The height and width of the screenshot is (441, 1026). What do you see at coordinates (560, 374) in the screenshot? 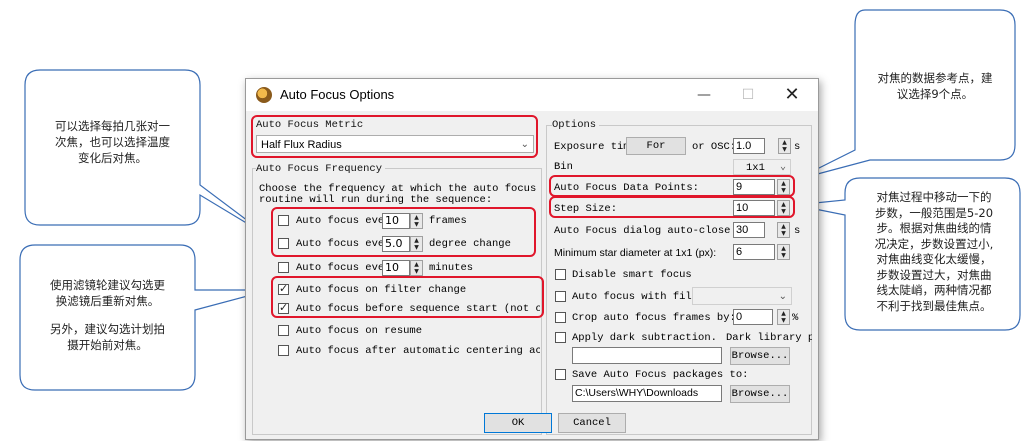
I see `save-packages-checkbox` at bounding box center [560, 374].